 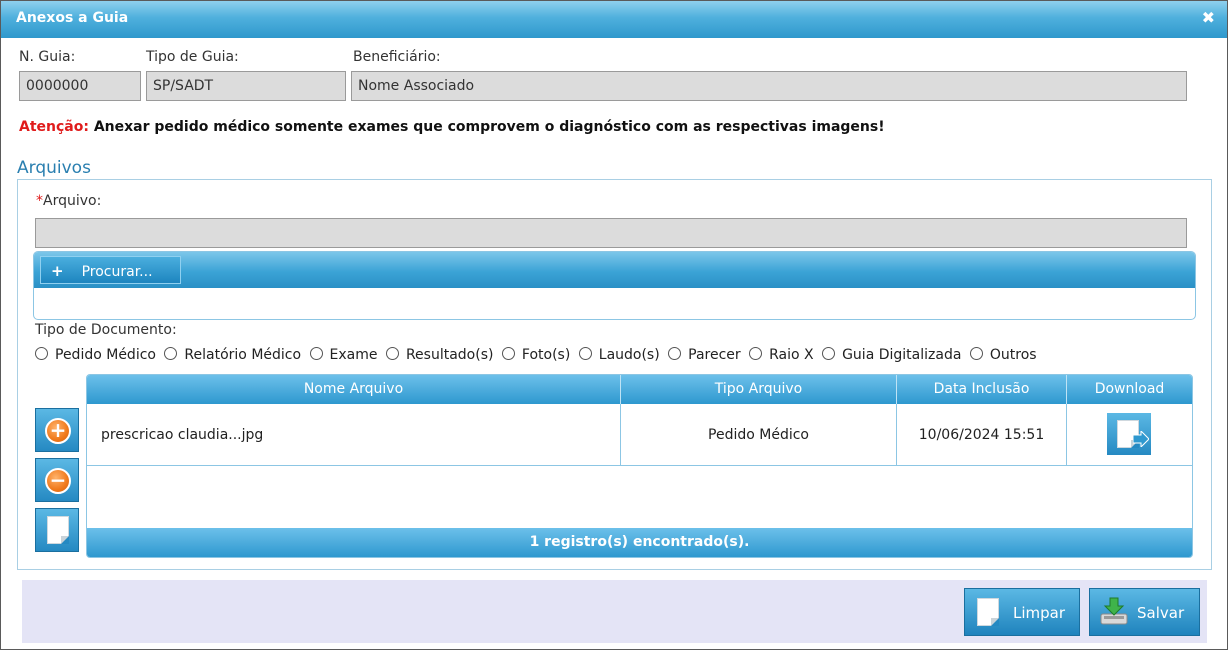 I want to click on radio-pedido-medico: Pedido Médico, so click(x=95, y=355).